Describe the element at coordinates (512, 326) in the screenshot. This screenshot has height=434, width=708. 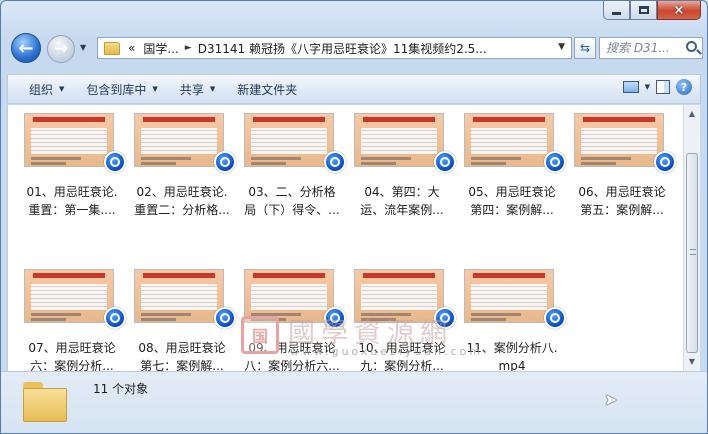
I see `file-item: 11、案例分析八. mp4` at that location.